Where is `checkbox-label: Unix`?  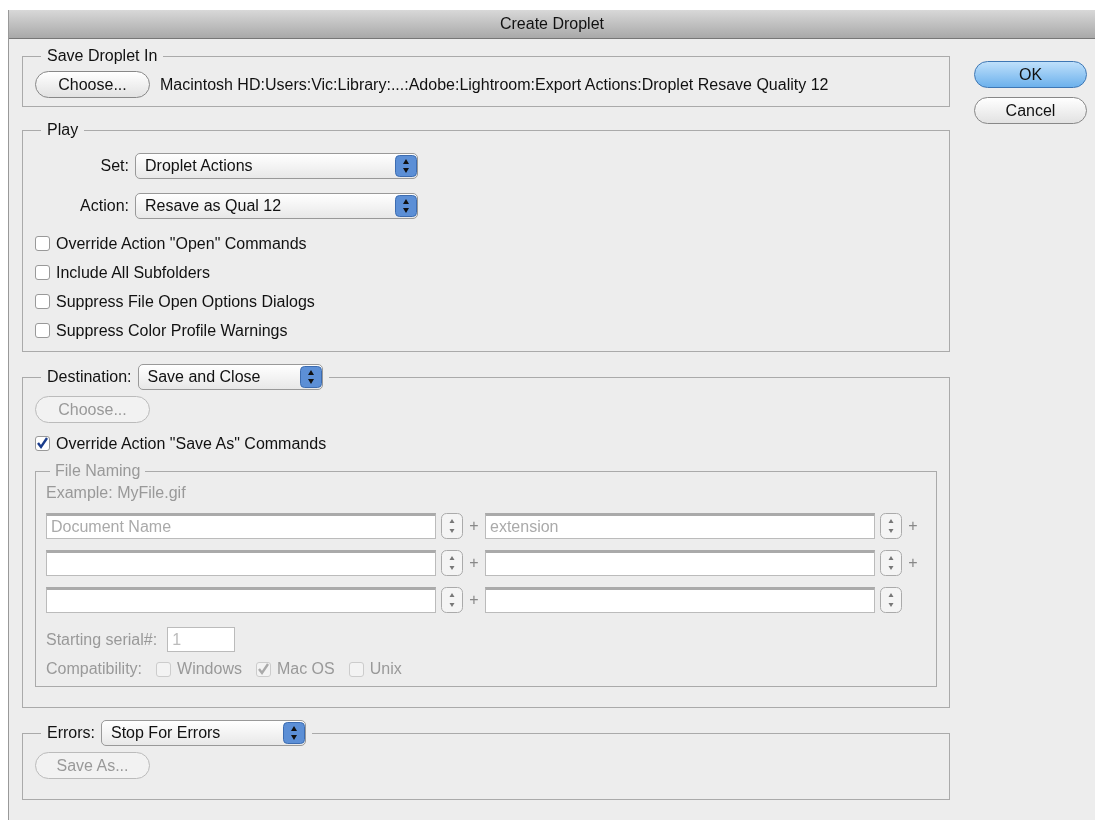
checkbox-label: Unix is located at coordinates (385, 669).